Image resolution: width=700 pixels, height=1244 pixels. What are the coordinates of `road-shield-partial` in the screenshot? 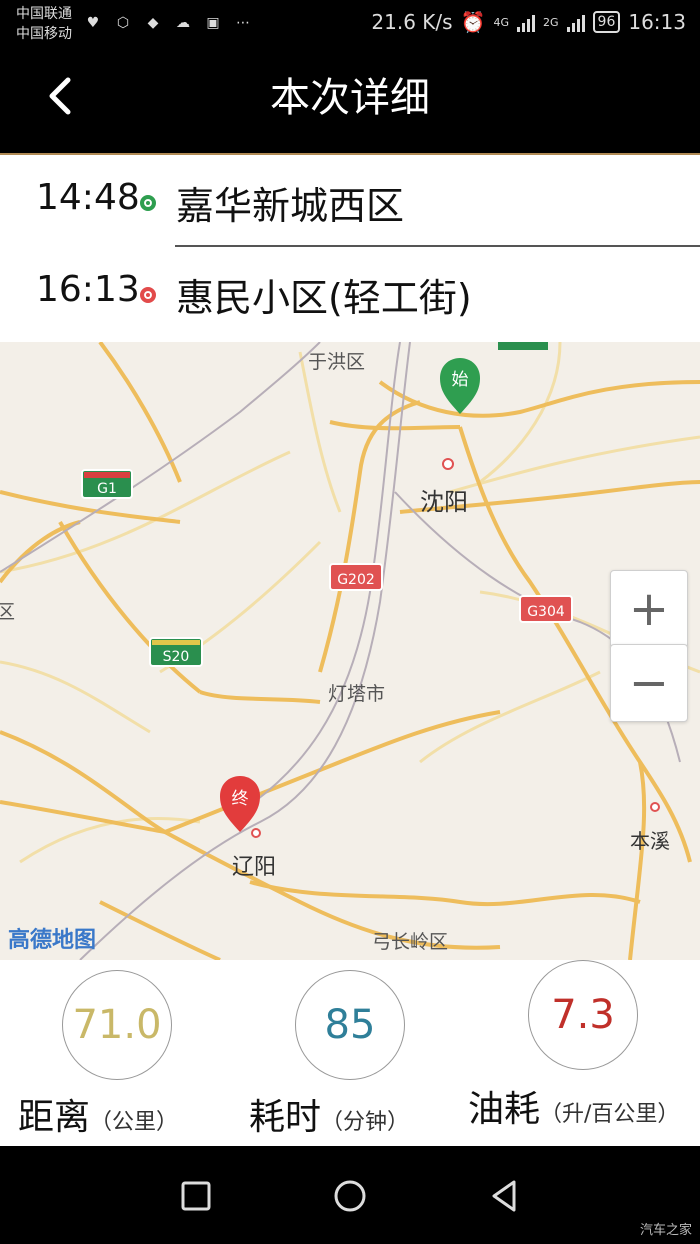 It's located at (523, 346).